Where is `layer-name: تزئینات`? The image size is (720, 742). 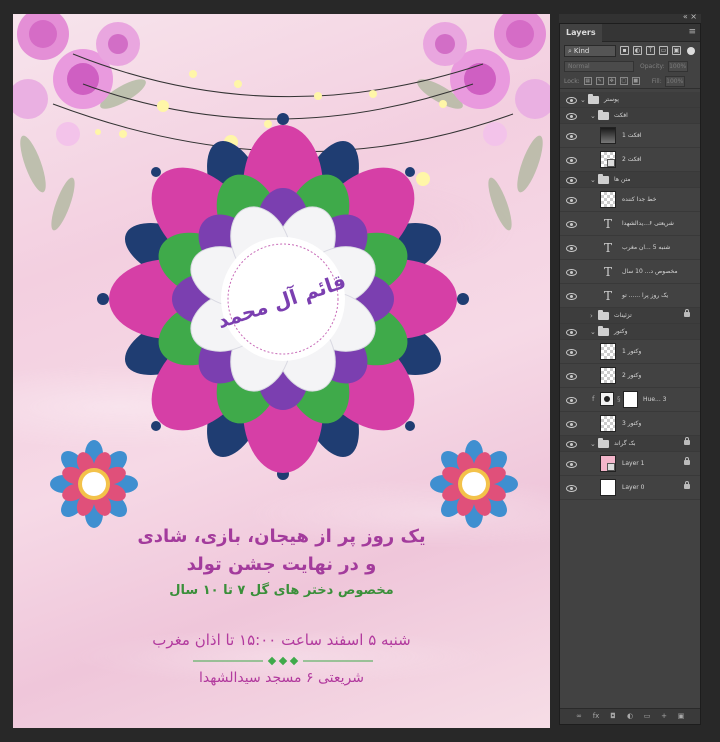
layer-name: تزئینات is located at coordinates (623, 315).